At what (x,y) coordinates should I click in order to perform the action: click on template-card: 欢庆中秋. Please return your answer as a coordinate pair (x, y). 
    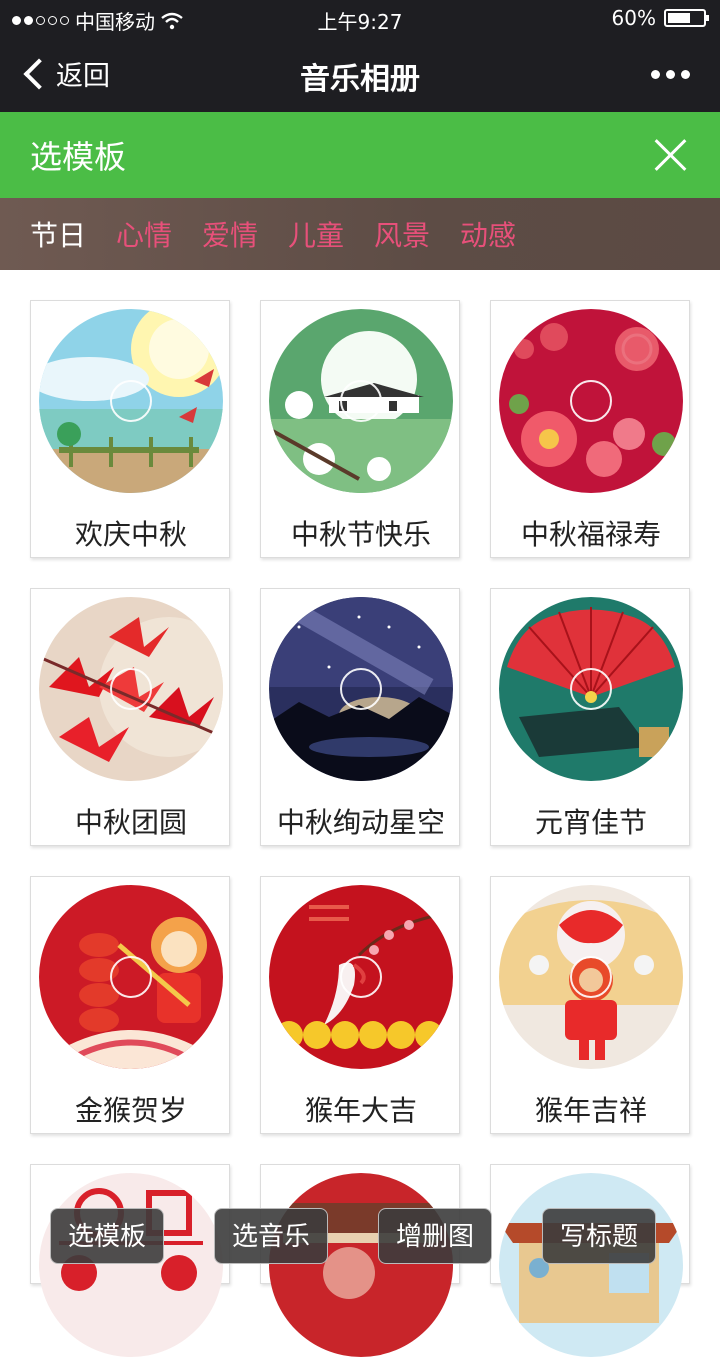
    Looking at the image, I should click on (130, 429).